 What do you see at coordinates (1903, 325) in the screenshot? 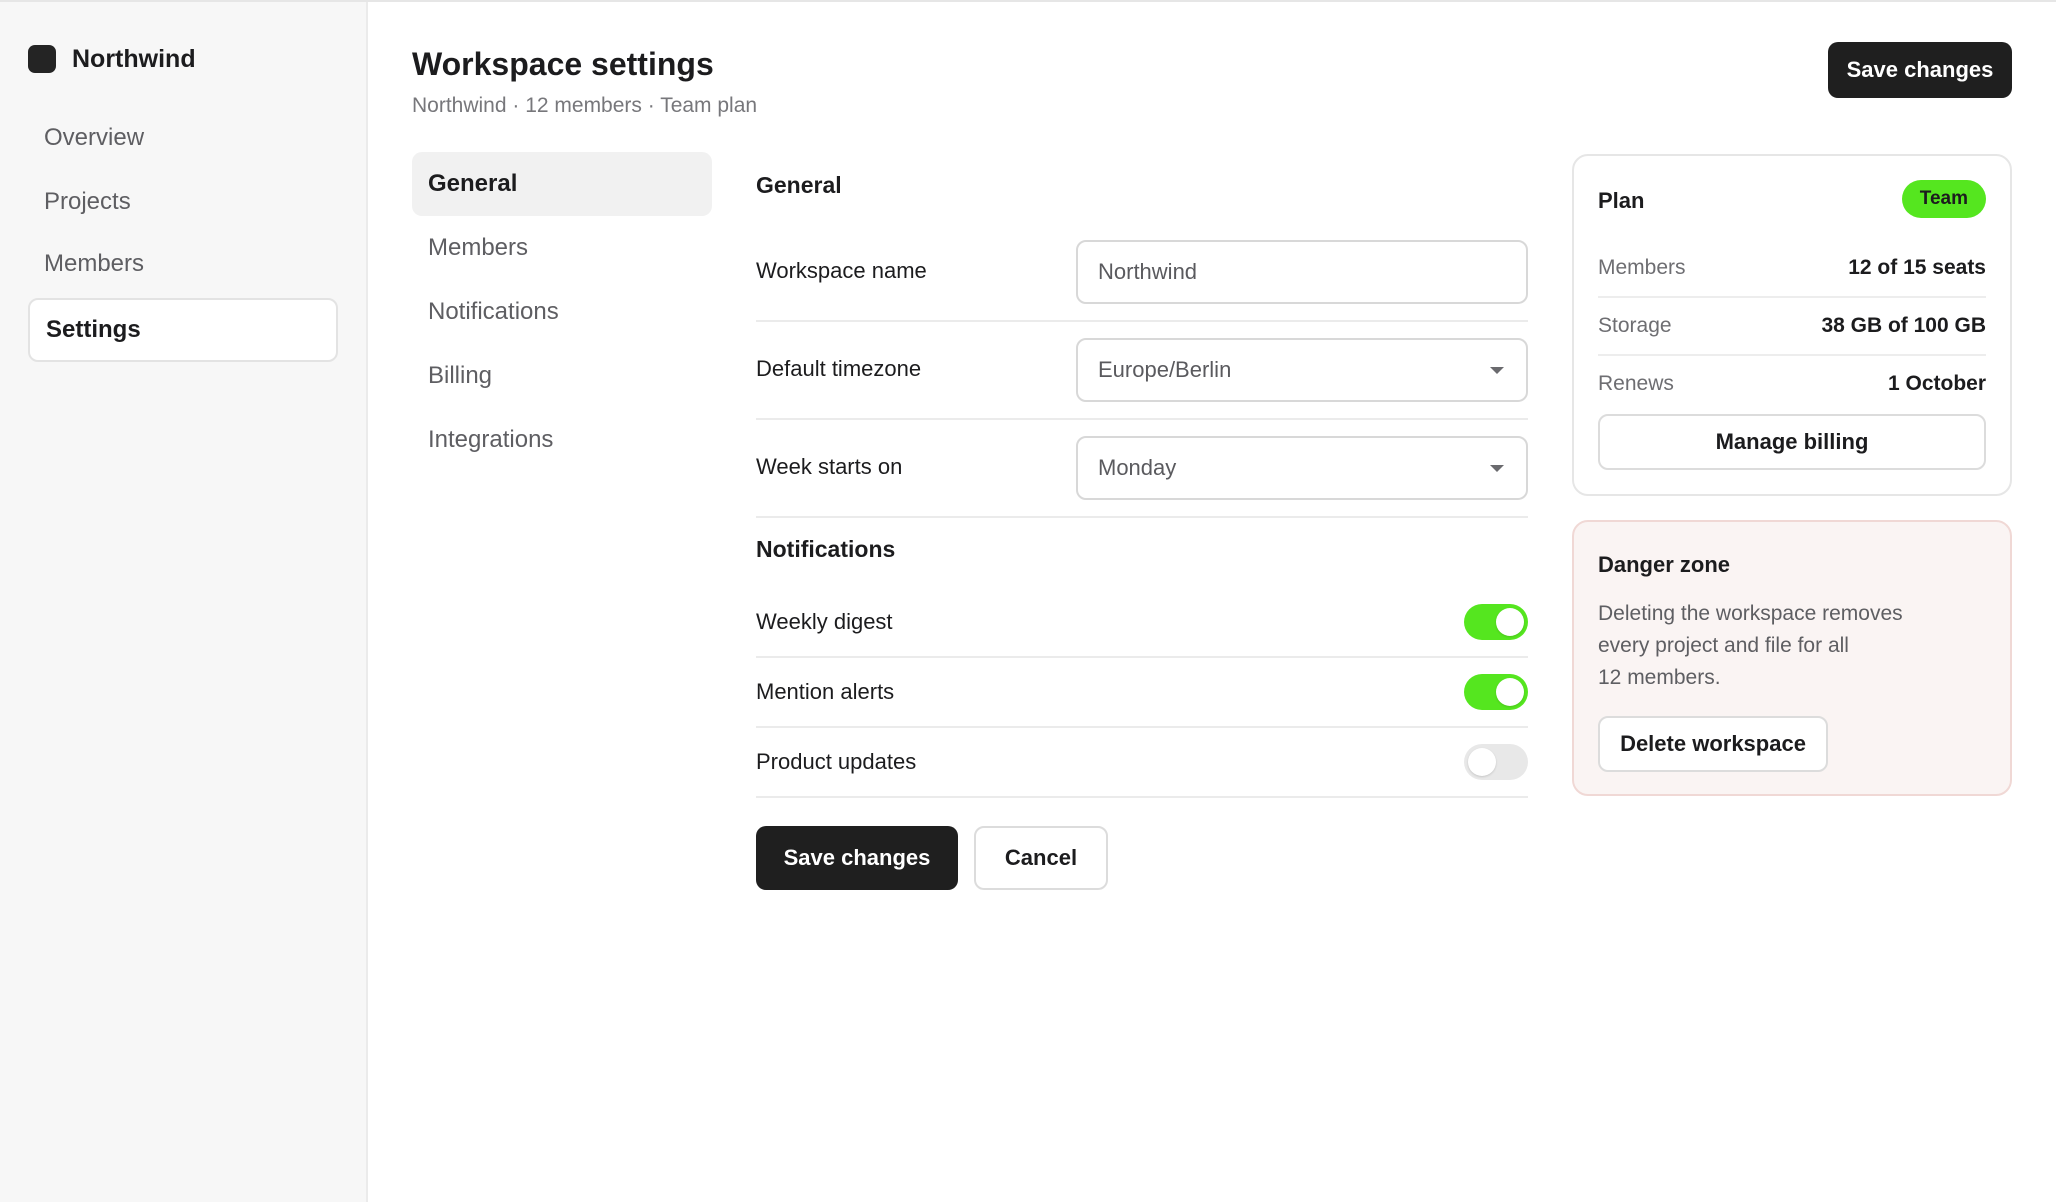
I see `plan-storage-value: 38 GB of 100 GB` at bounding box center [1903, 325].